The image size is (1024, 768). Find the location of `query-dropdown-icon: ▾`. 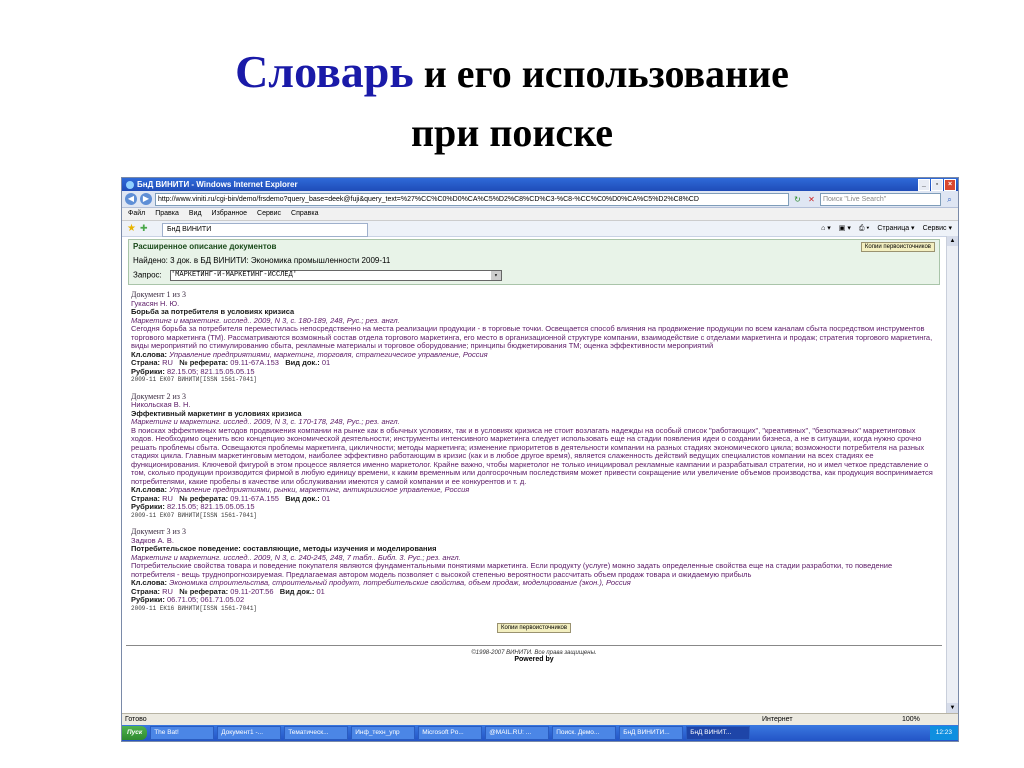

query-dropdown-icon: ▾ is located at coordinates (495, 275).